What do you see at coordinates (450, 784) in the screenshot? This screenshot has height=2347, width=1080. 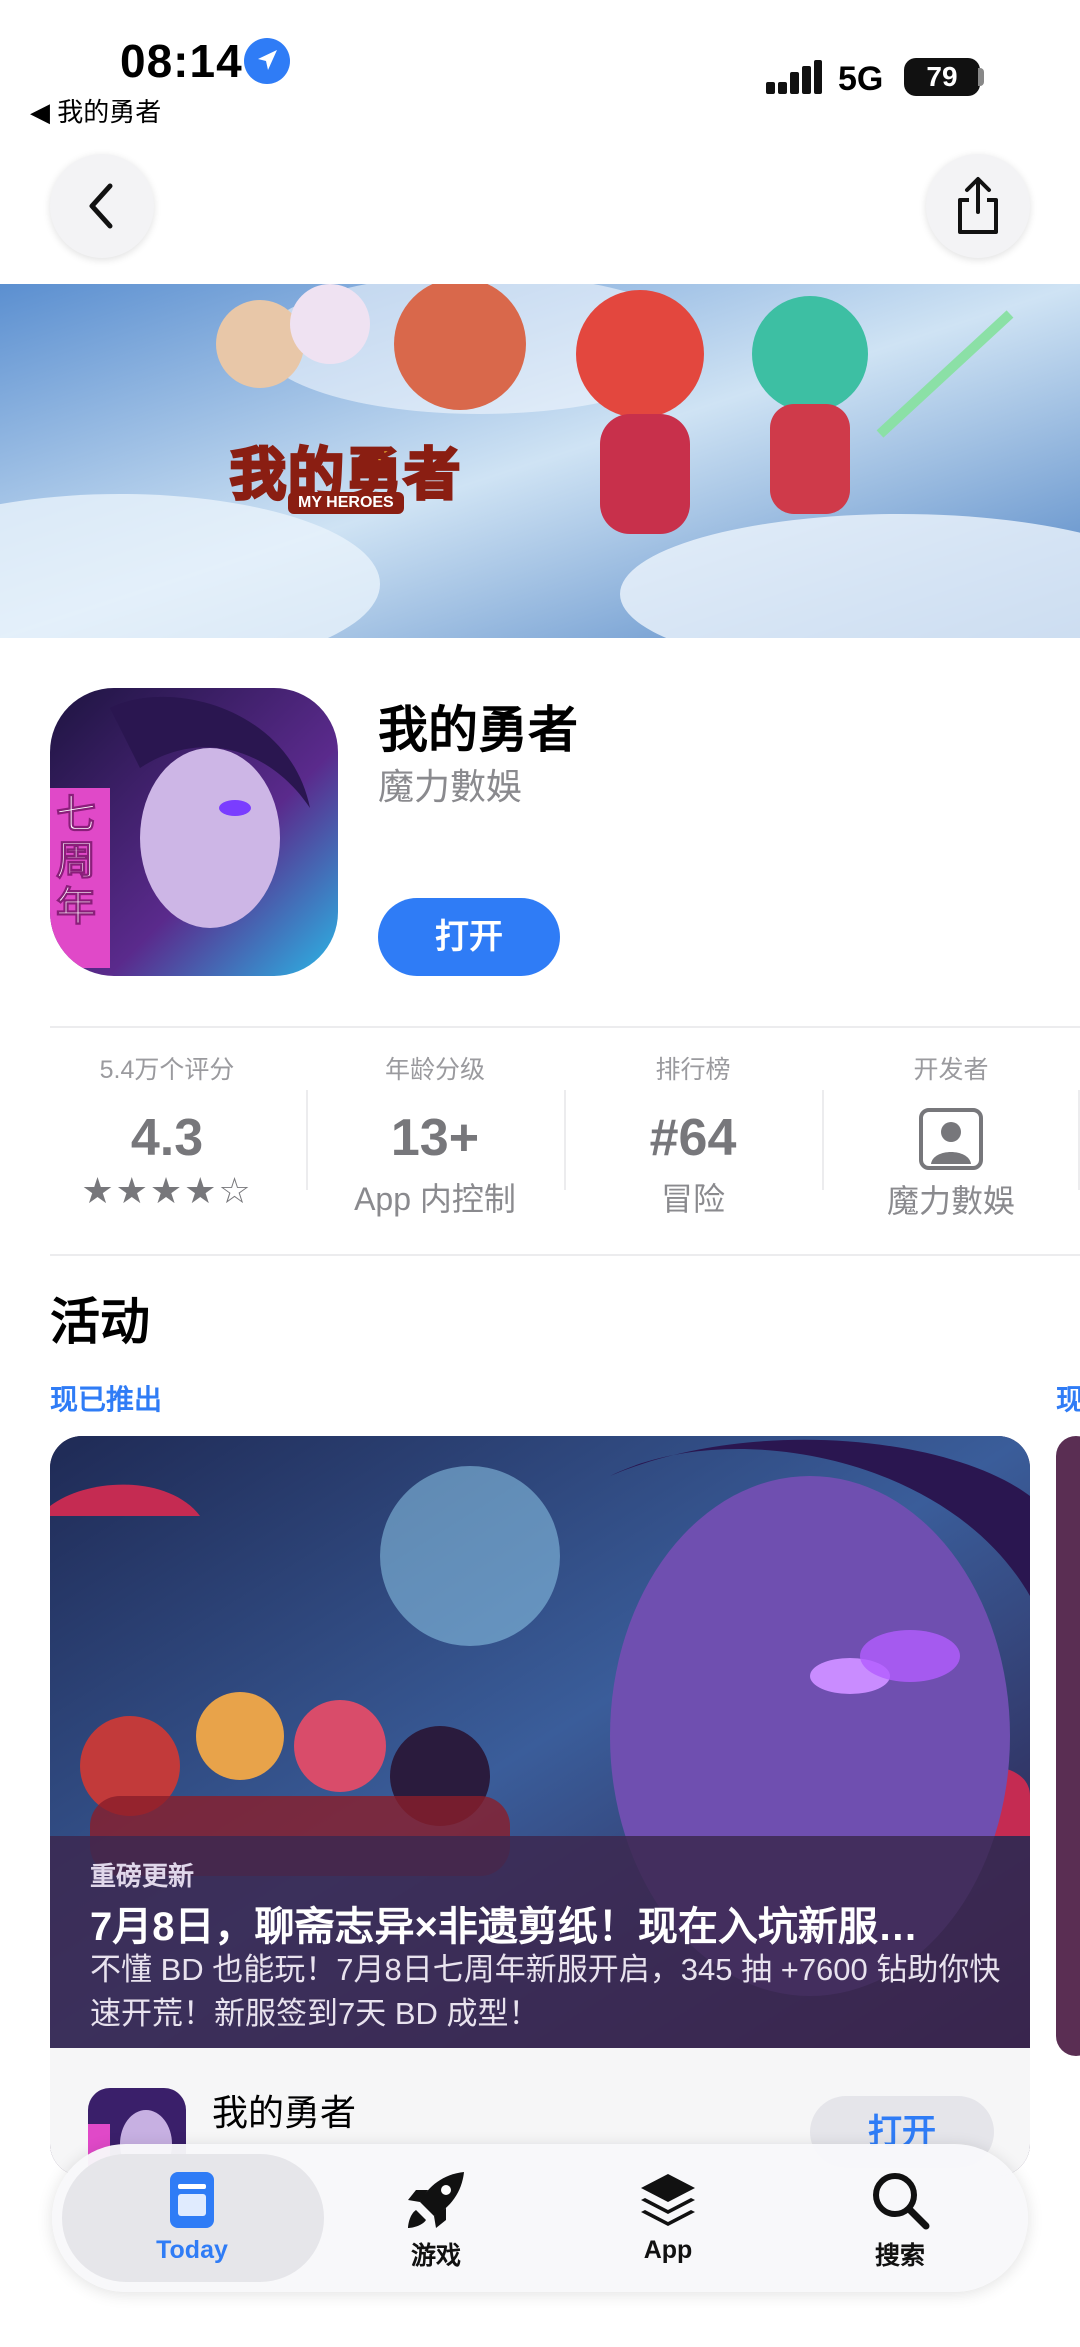 I see `developer-link: 魔力數娛` at bounding box center [450, 784].